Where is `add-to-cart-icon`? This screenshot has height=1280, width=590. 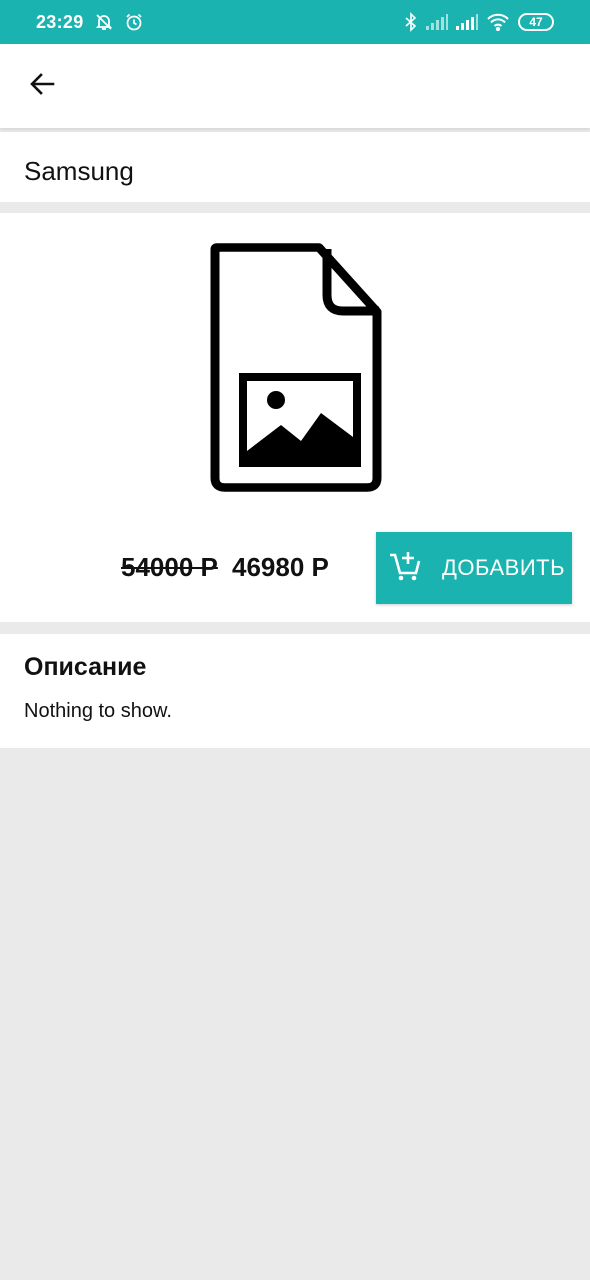 add-to-cart-icon is located at coordinates (405, 568).